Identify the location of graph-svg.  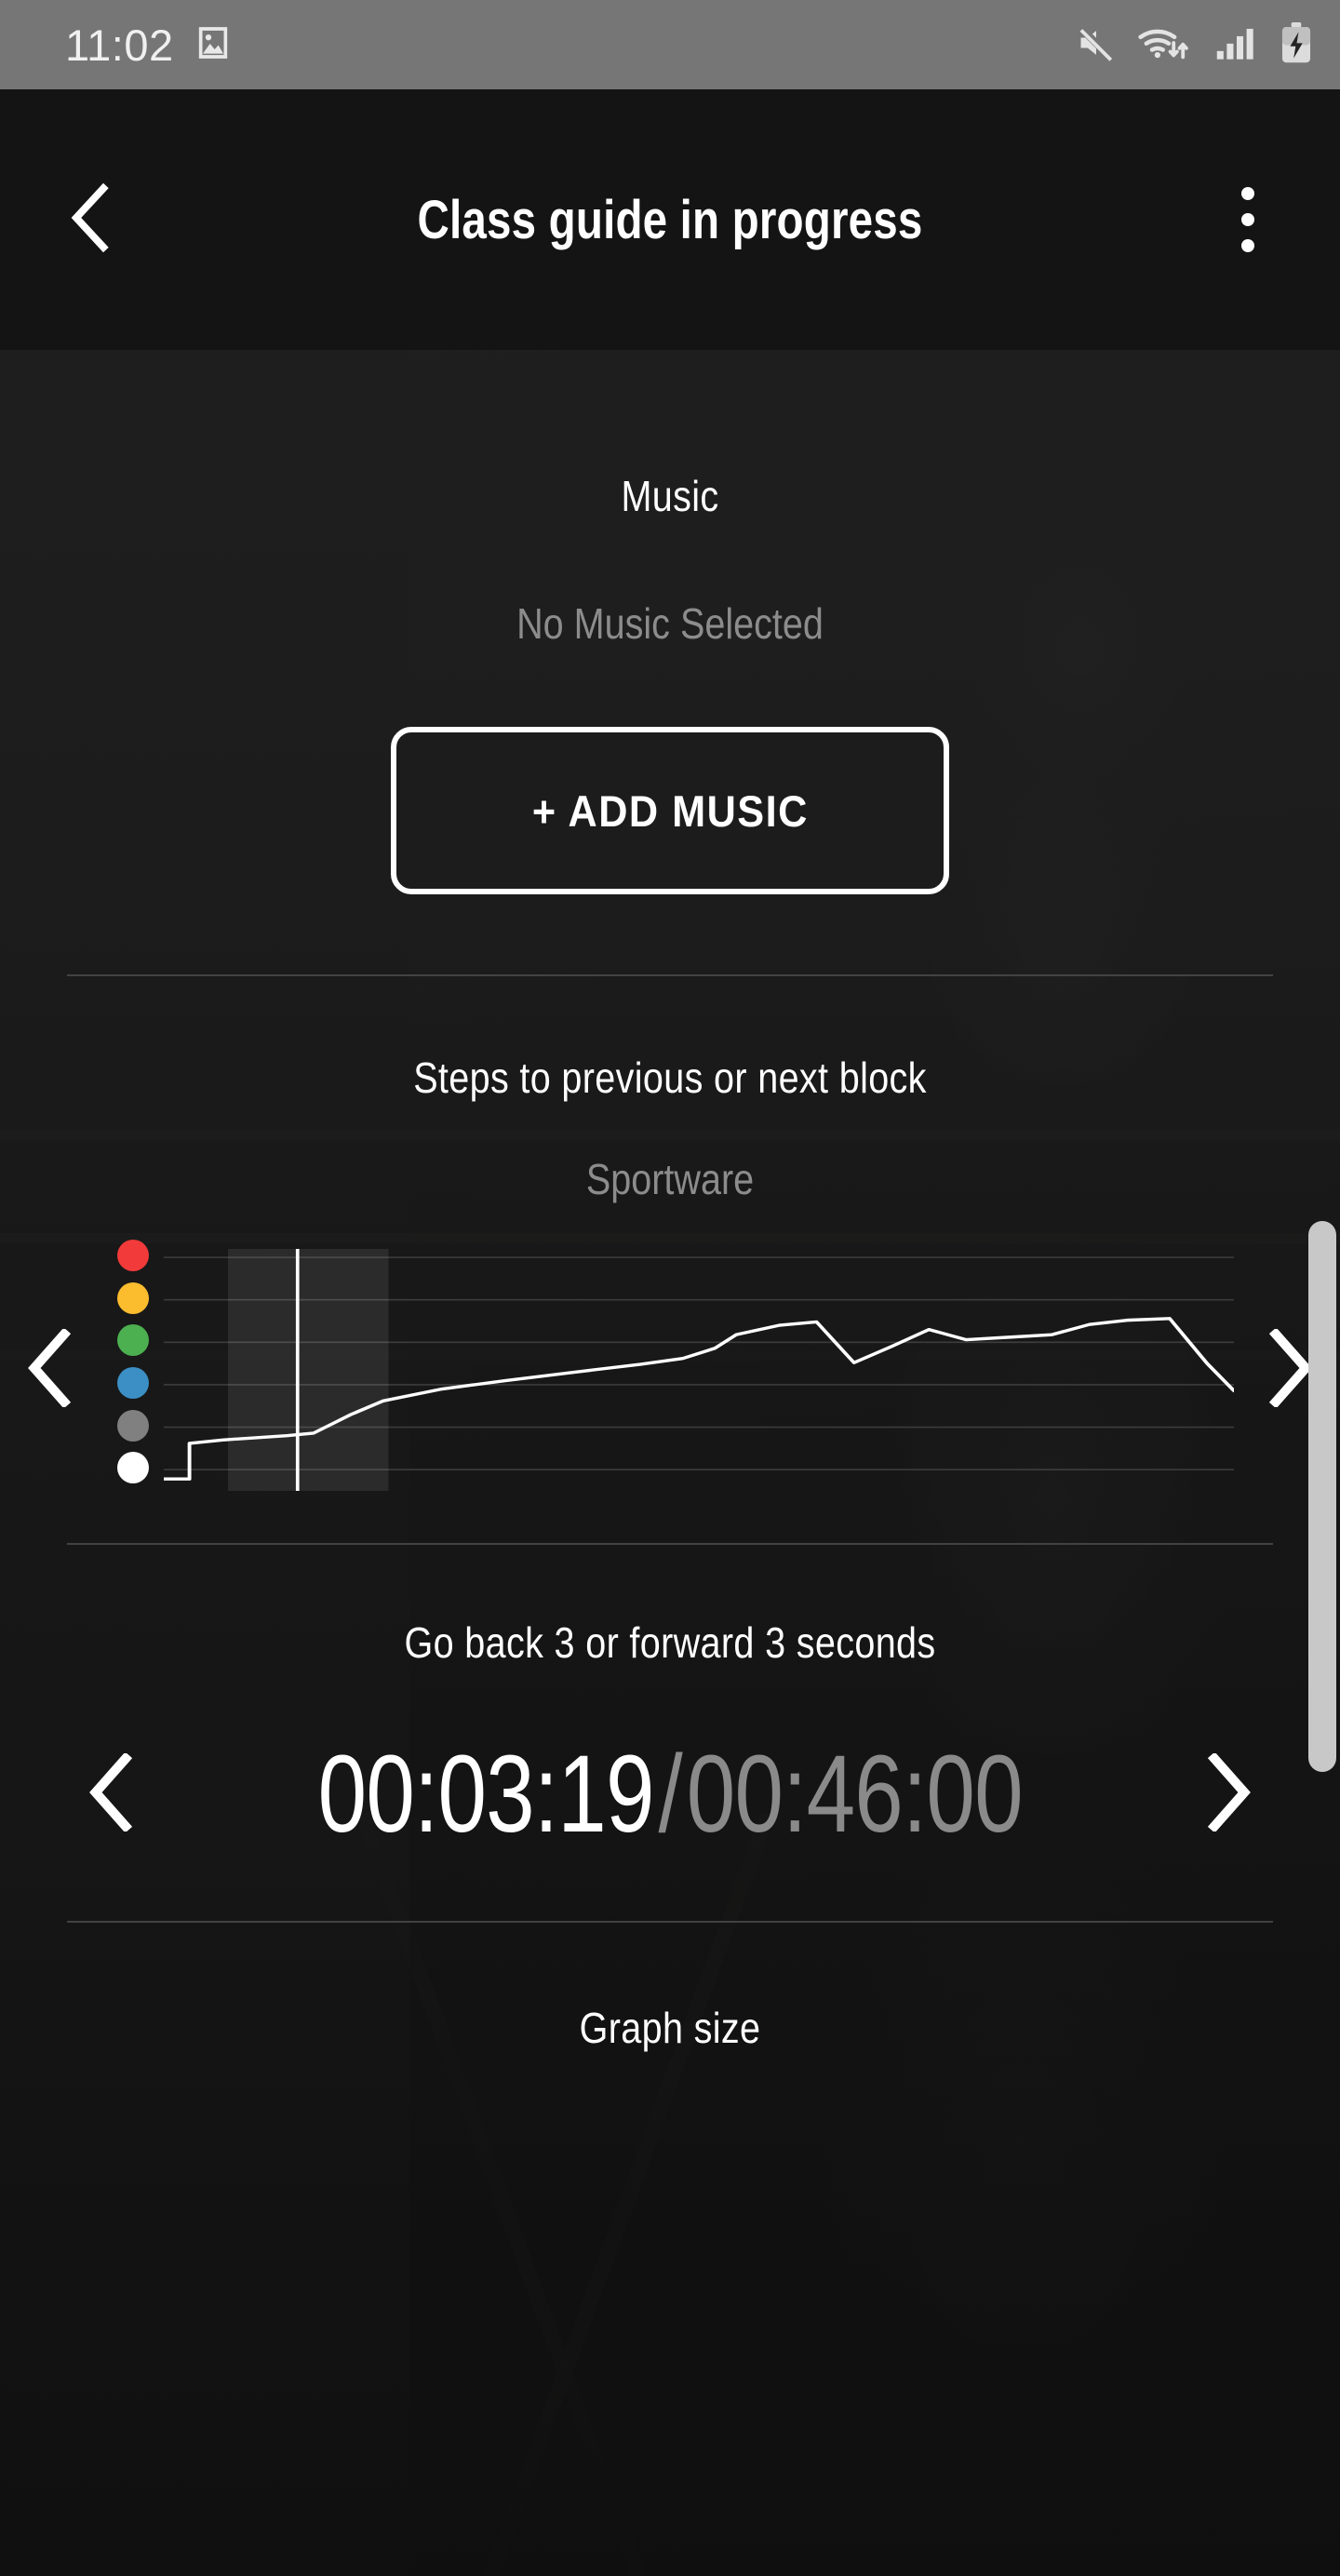
(699, 1370).